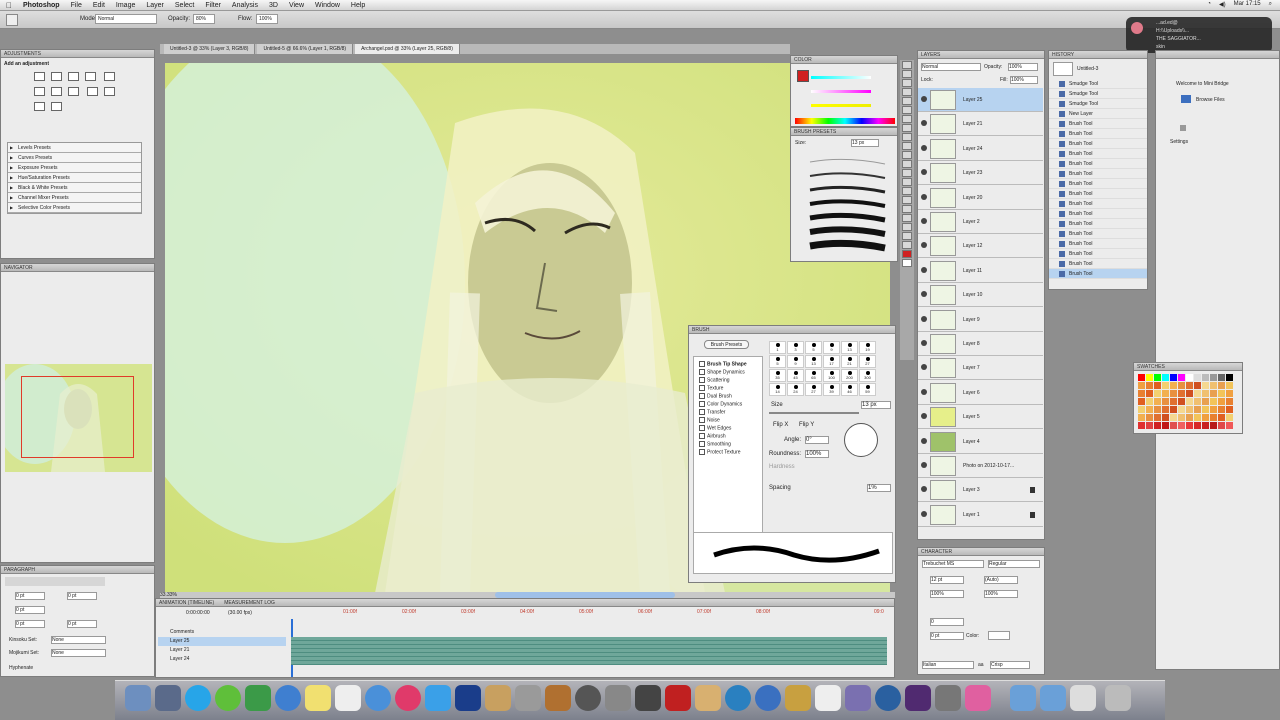  Describe the element at coordinates (843, 205) in the screenshot. I see `brush-preset-strokes` at that location.